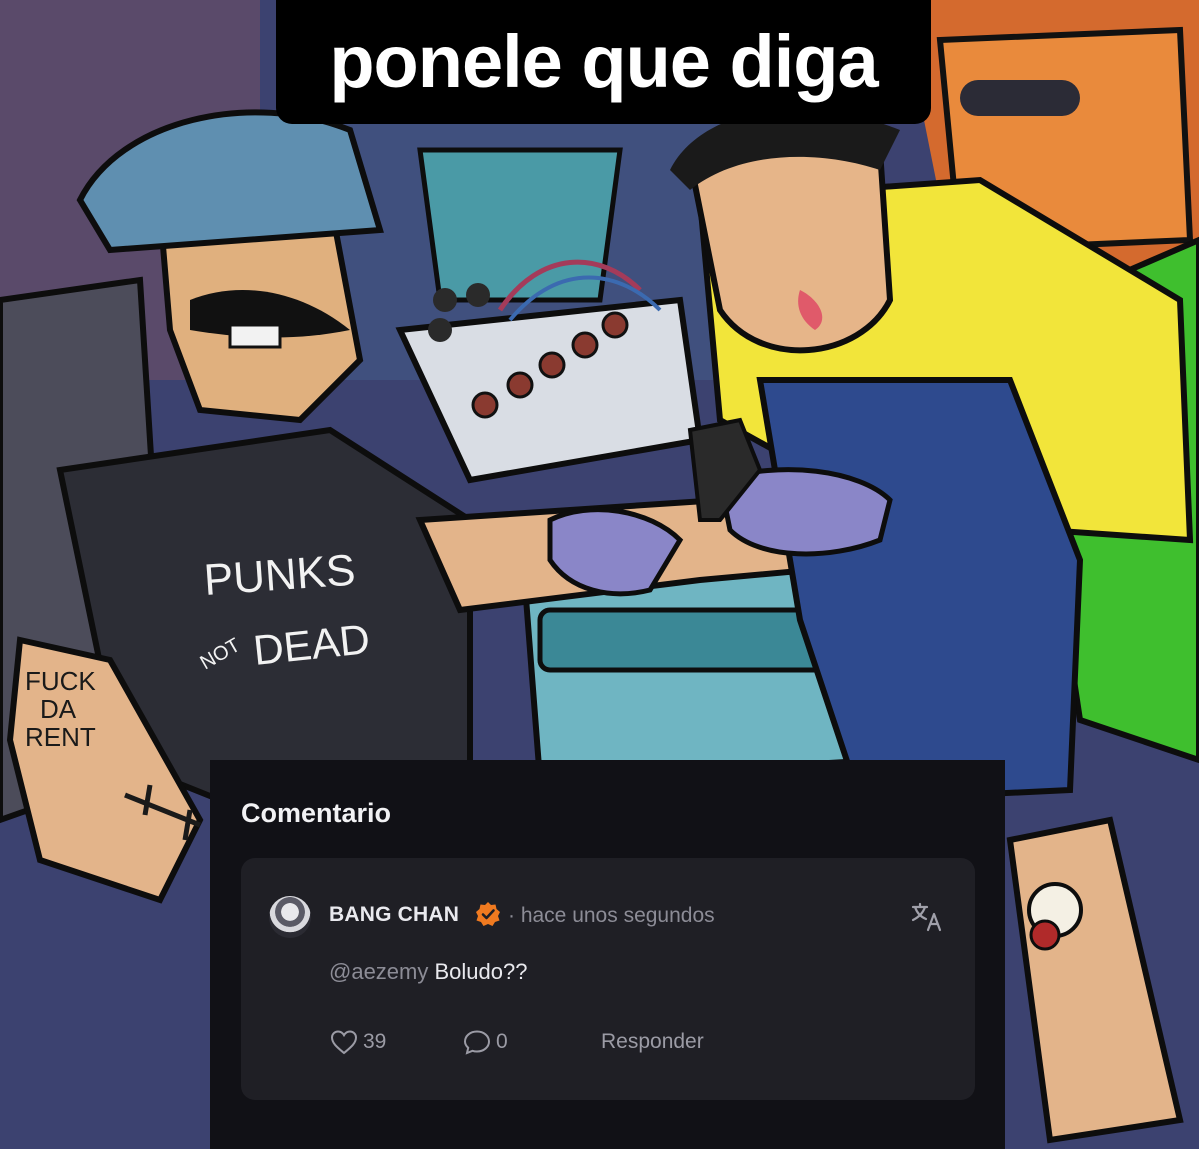 The width and height of the screenshot is (1199, 1149). What do you see at coordinates (927, 917) in the screenshot?
I see `translate-icon` at bounding box center [927, 917].